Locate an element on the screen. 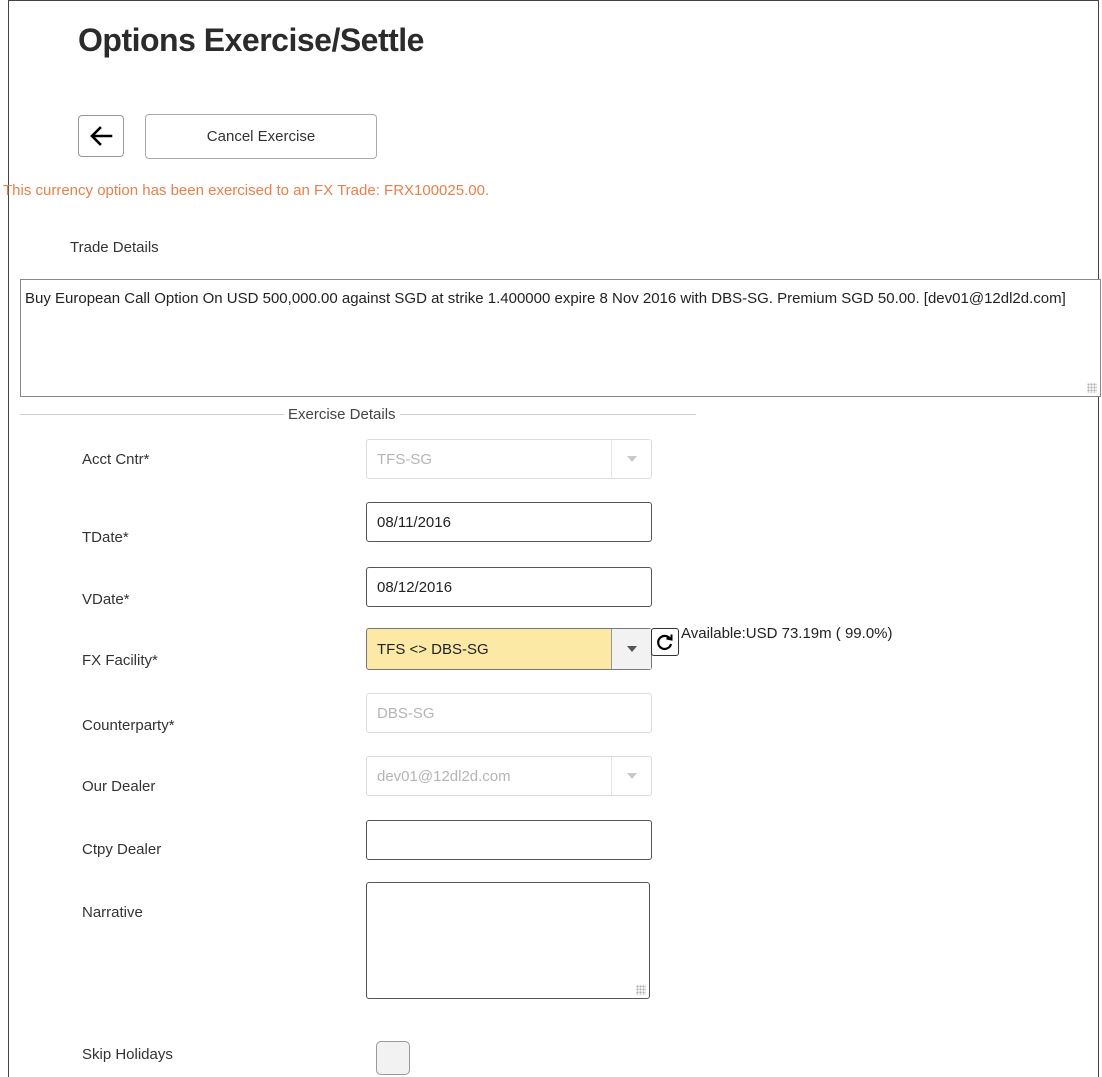 This screenshot has width=1102, height=1077. acct-cntr-value: TFS-SG is located at coordinates (404, 459).